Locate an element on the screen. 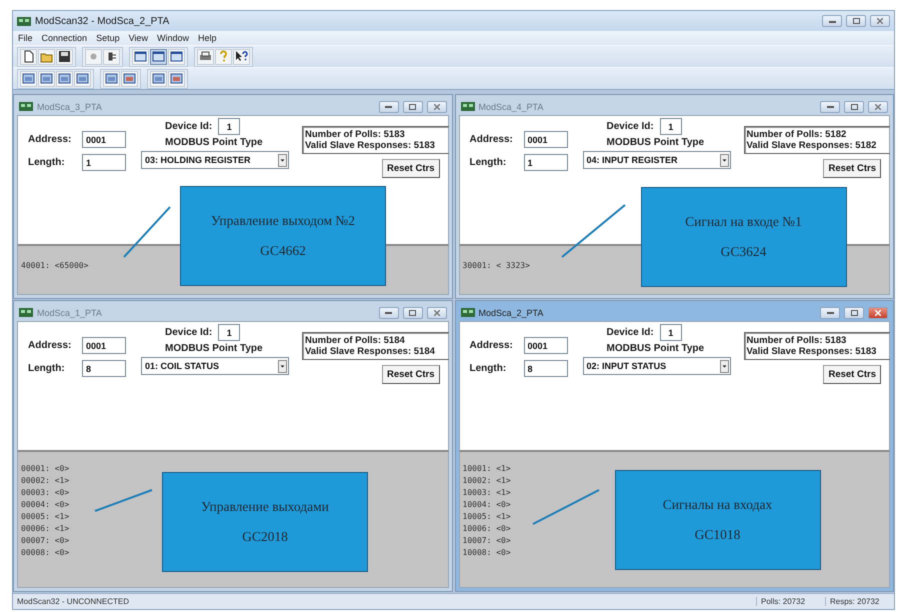 The height and width of the screenshot is (612, 901). point-type-dropdown: 04: INPUT REGISTER is located at coordinates (656, 160).